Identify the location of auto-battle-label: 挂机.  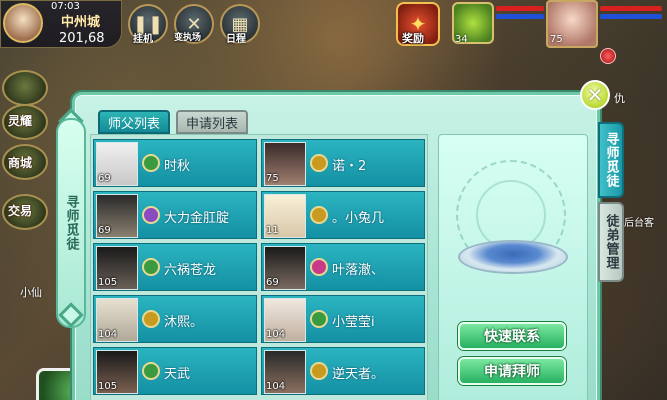
(143, 39).